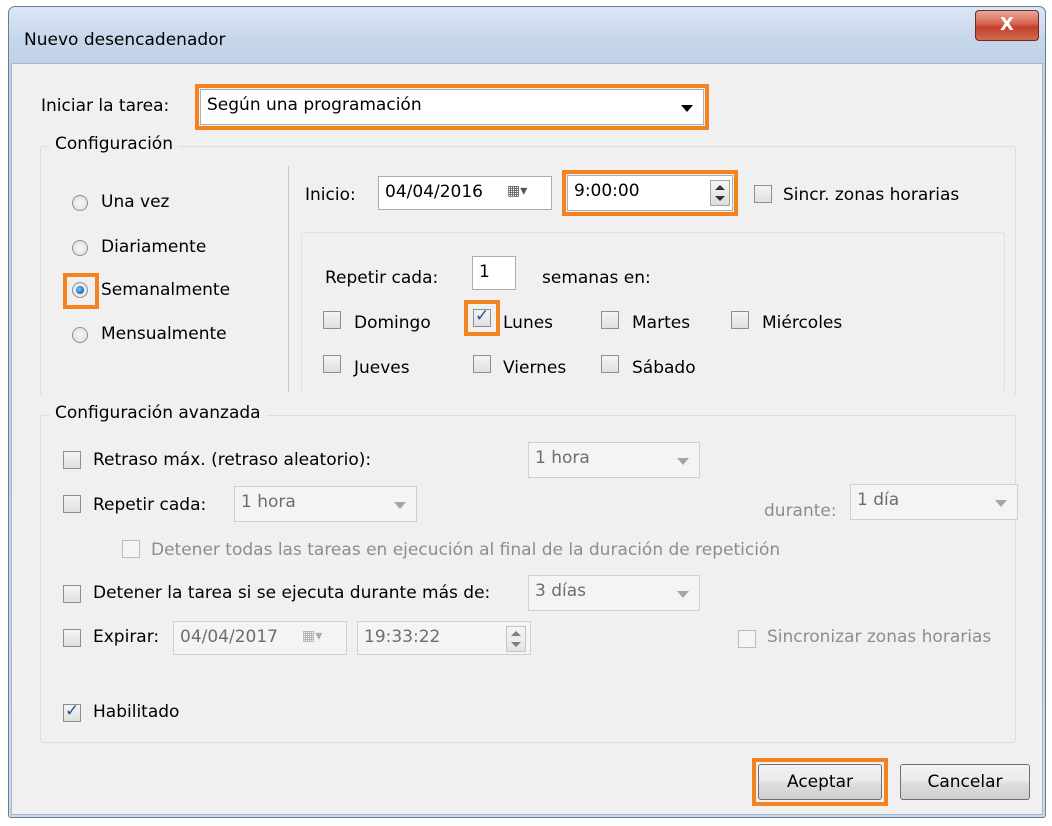 Image resolution: width=1052 pixels, height=826 pixels. Describe the element at coordinates (136, 712) in the screenshot. I see `enabled-label: Habilitado` at that location.